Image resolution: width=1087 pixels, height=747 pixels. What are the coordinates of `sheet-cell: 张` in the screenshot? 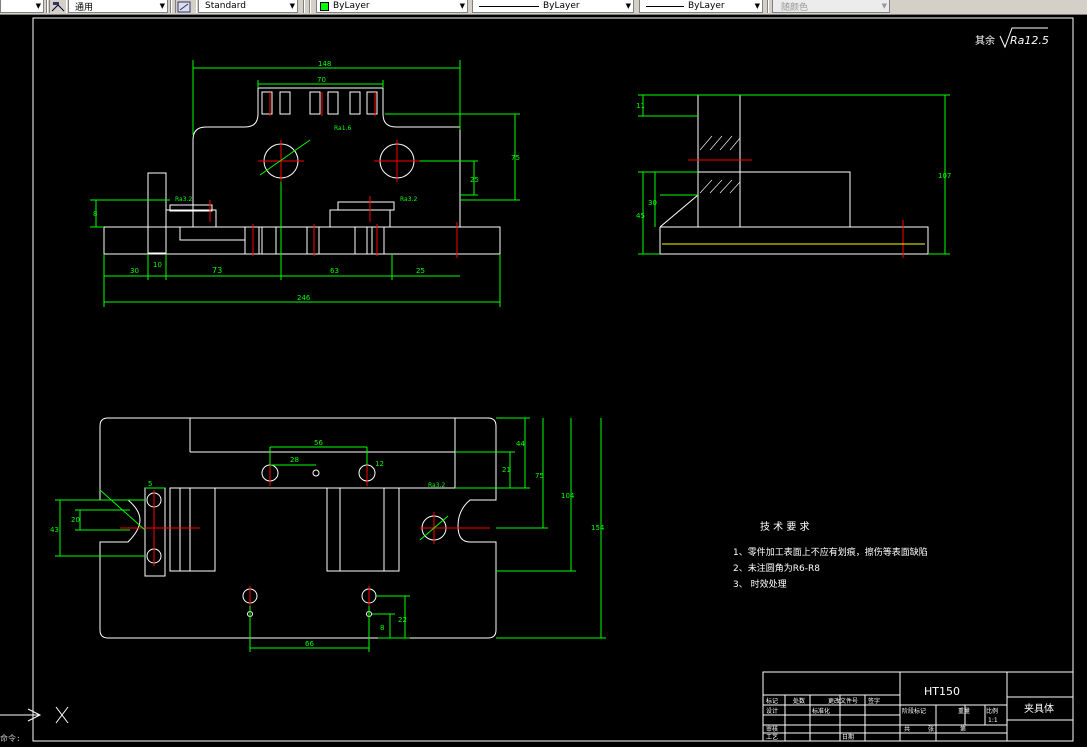 It's located at (931, 729).